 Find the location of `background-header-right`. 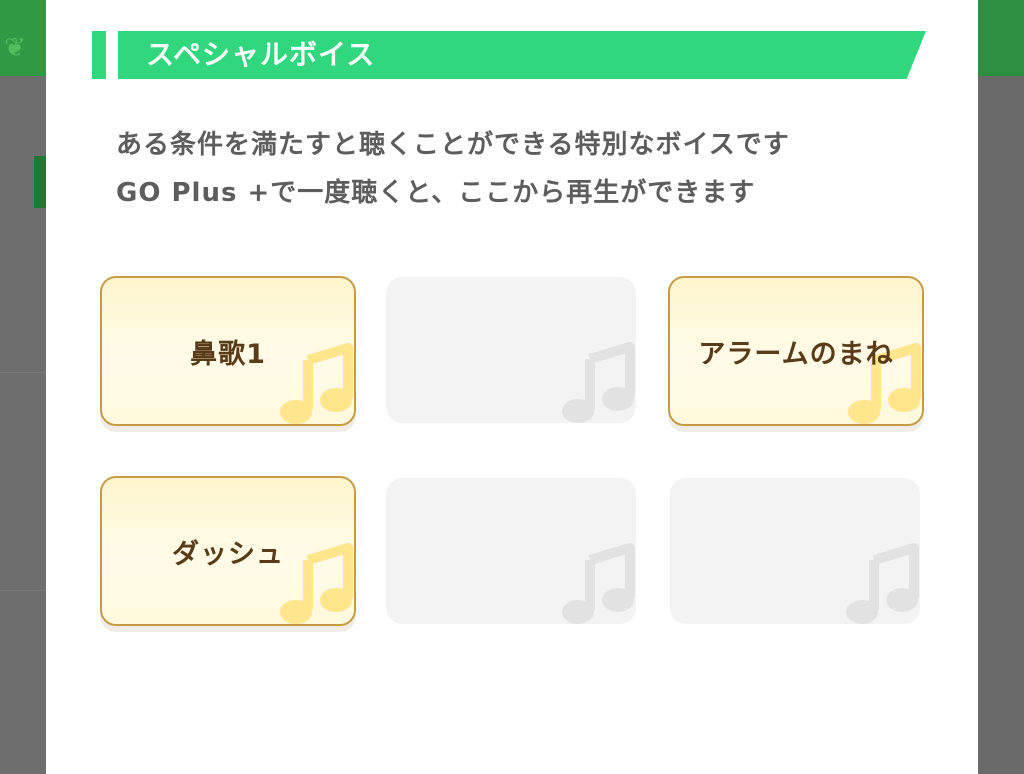

background-header-right is located at coordinates (1001, 38).